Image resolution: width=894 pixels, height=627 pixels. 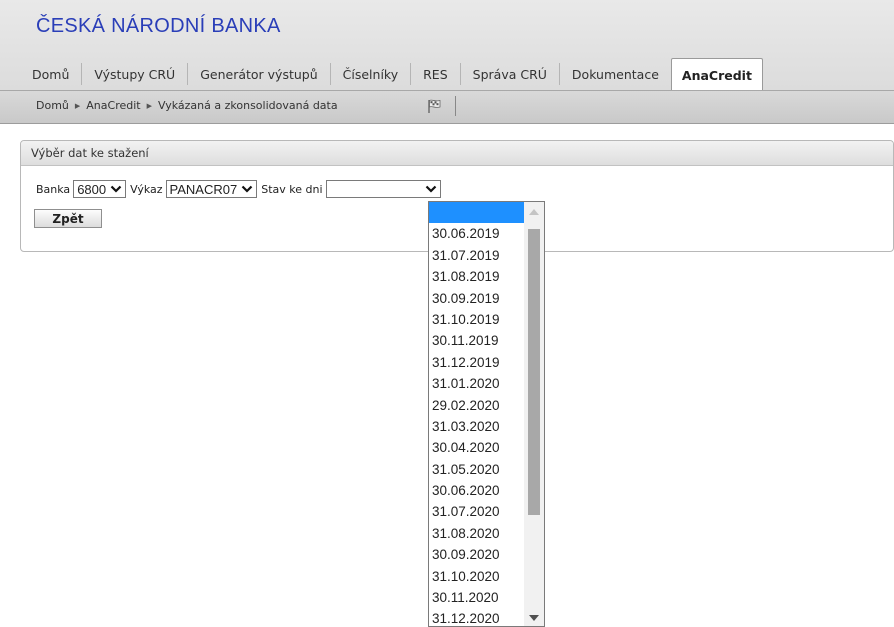 What do you see at coordinates (146, 189) in the screenshot?
I see `report-label: Výkaz` at bounding box center [146, 189].